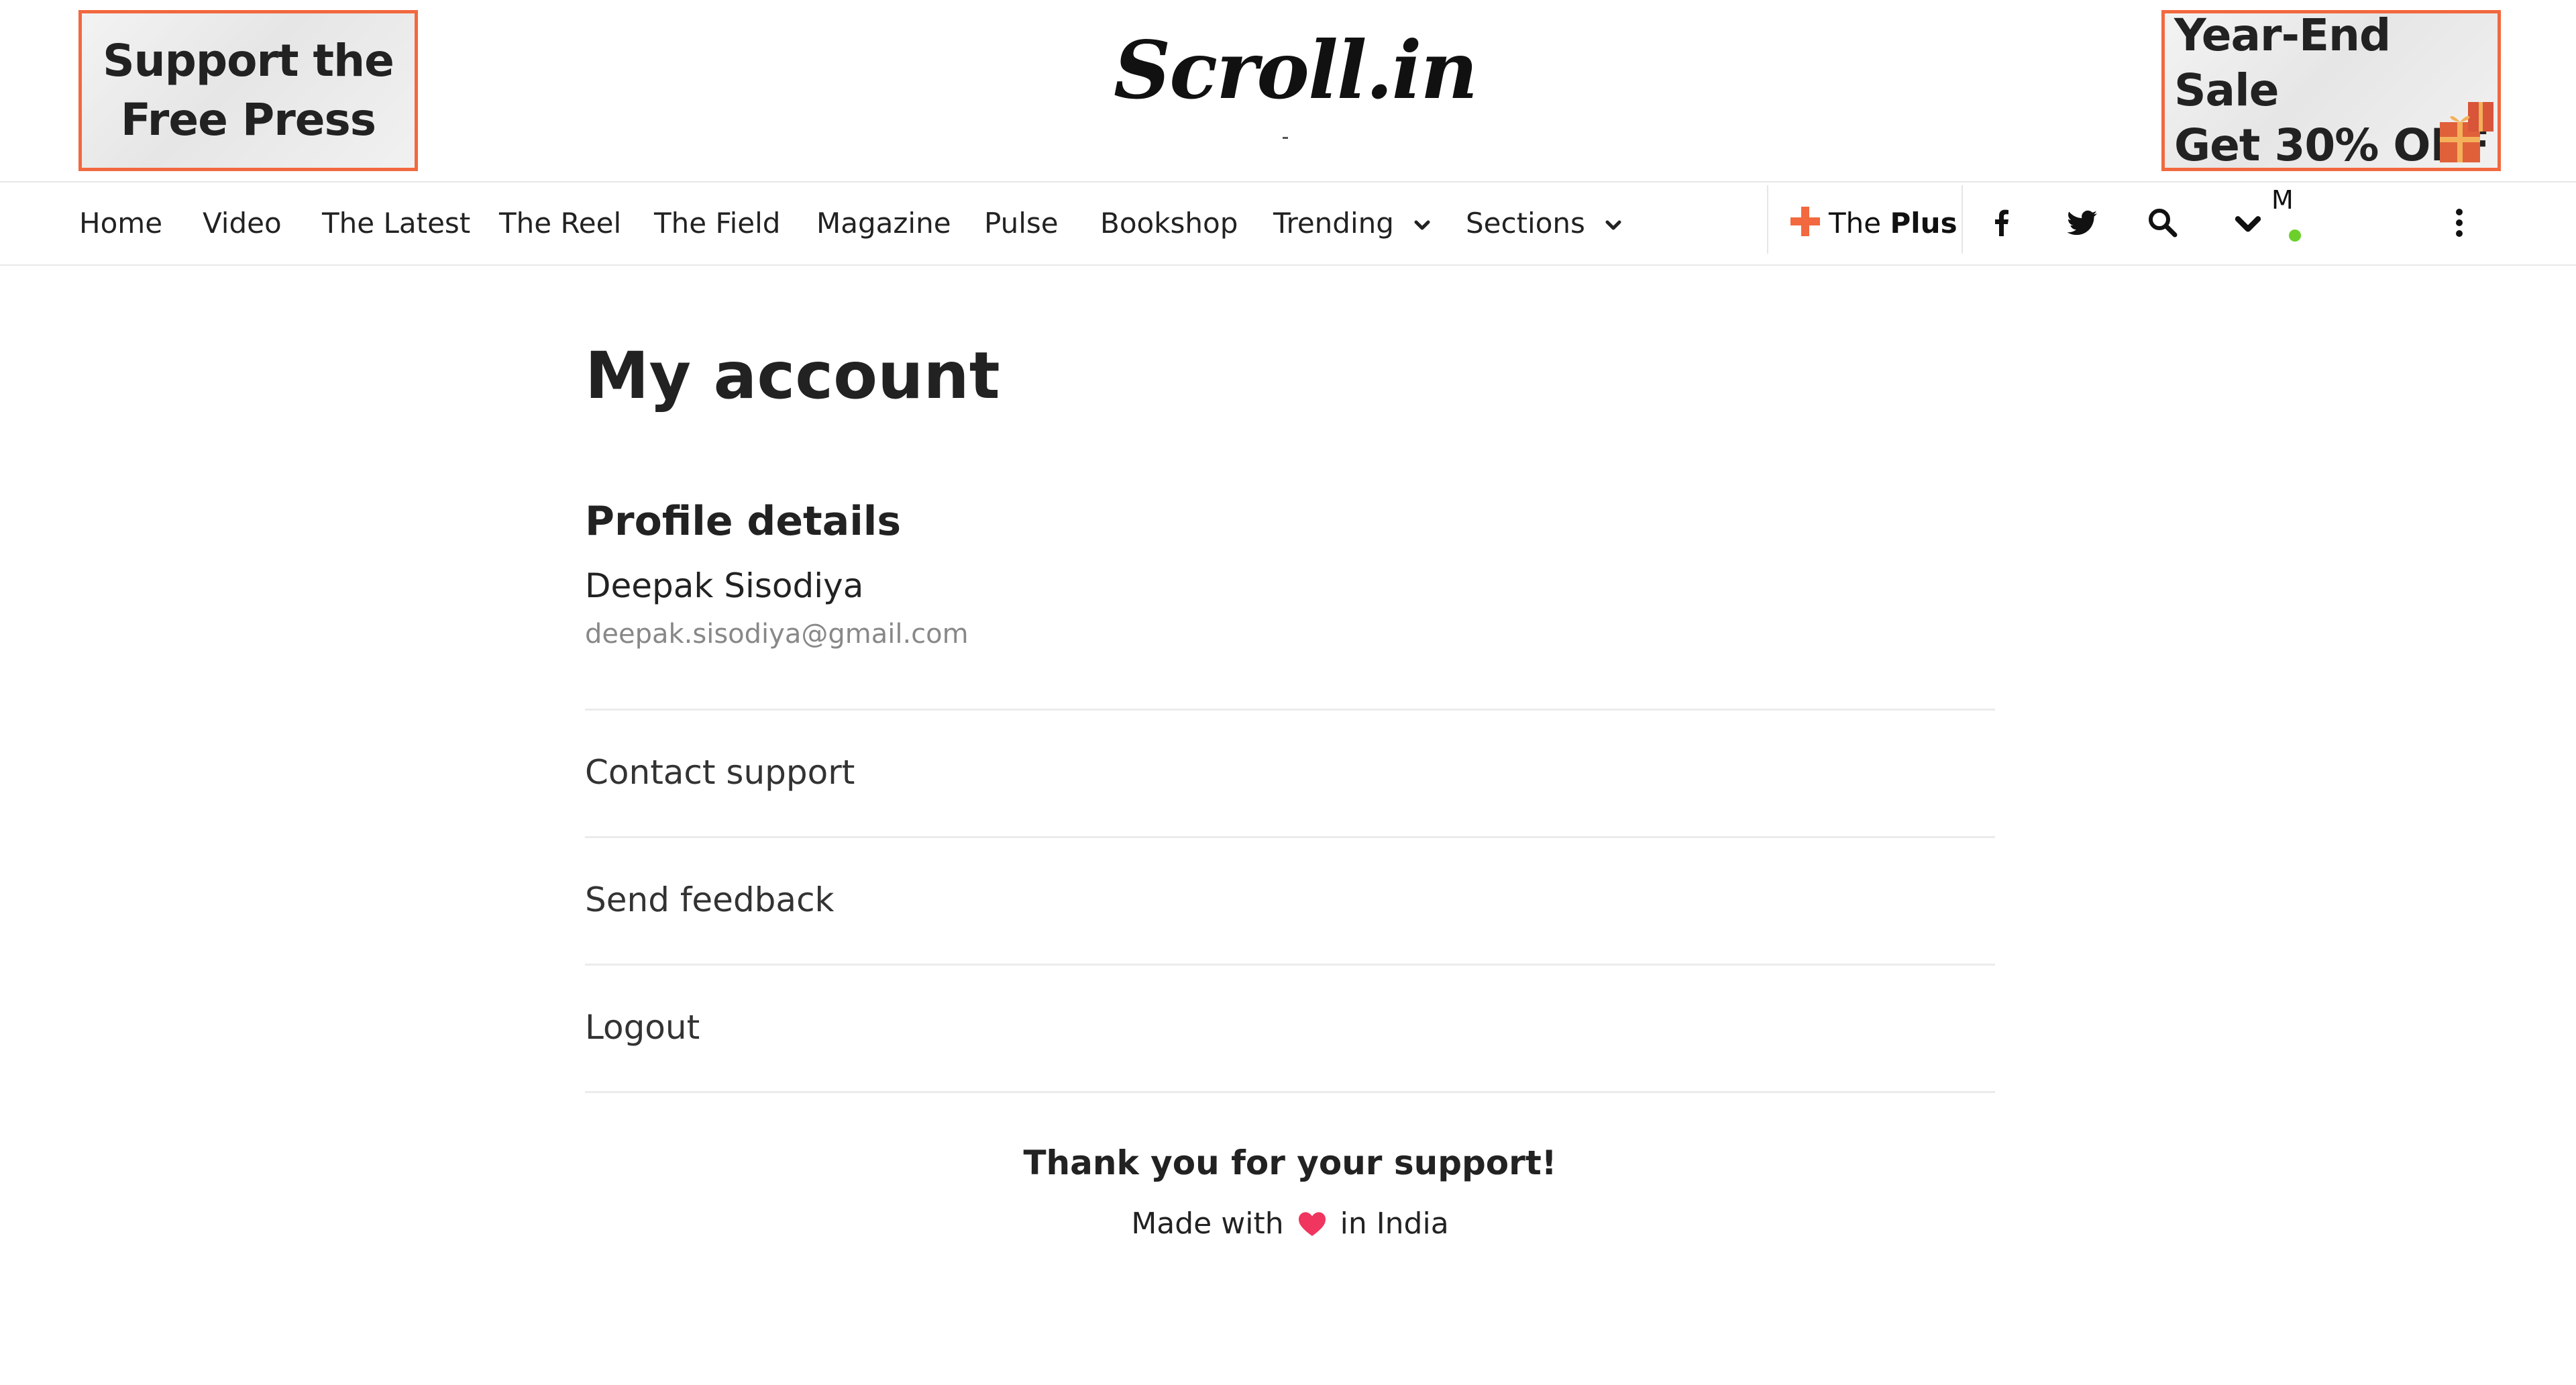 The width and height of the screenshot is (2576, 1385). I want to click on plus-bold: Plus, so click(1923, 223).